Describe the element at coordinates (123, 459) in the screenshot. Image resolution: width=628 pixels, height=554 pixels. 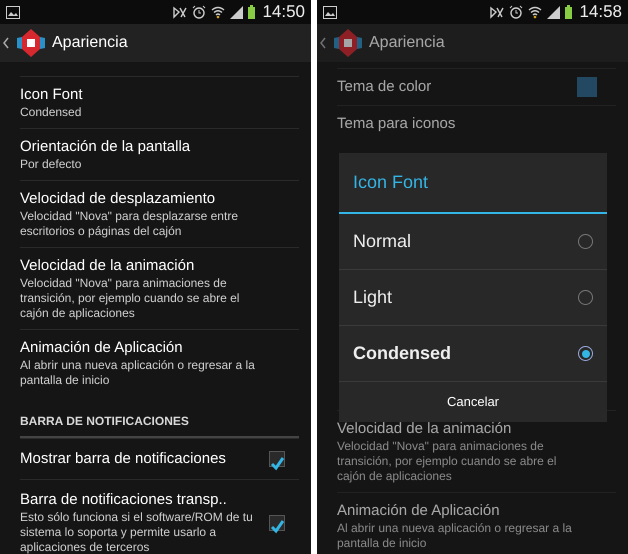
I see `setting-title: Mostrar barra de notificaciones` at that location.